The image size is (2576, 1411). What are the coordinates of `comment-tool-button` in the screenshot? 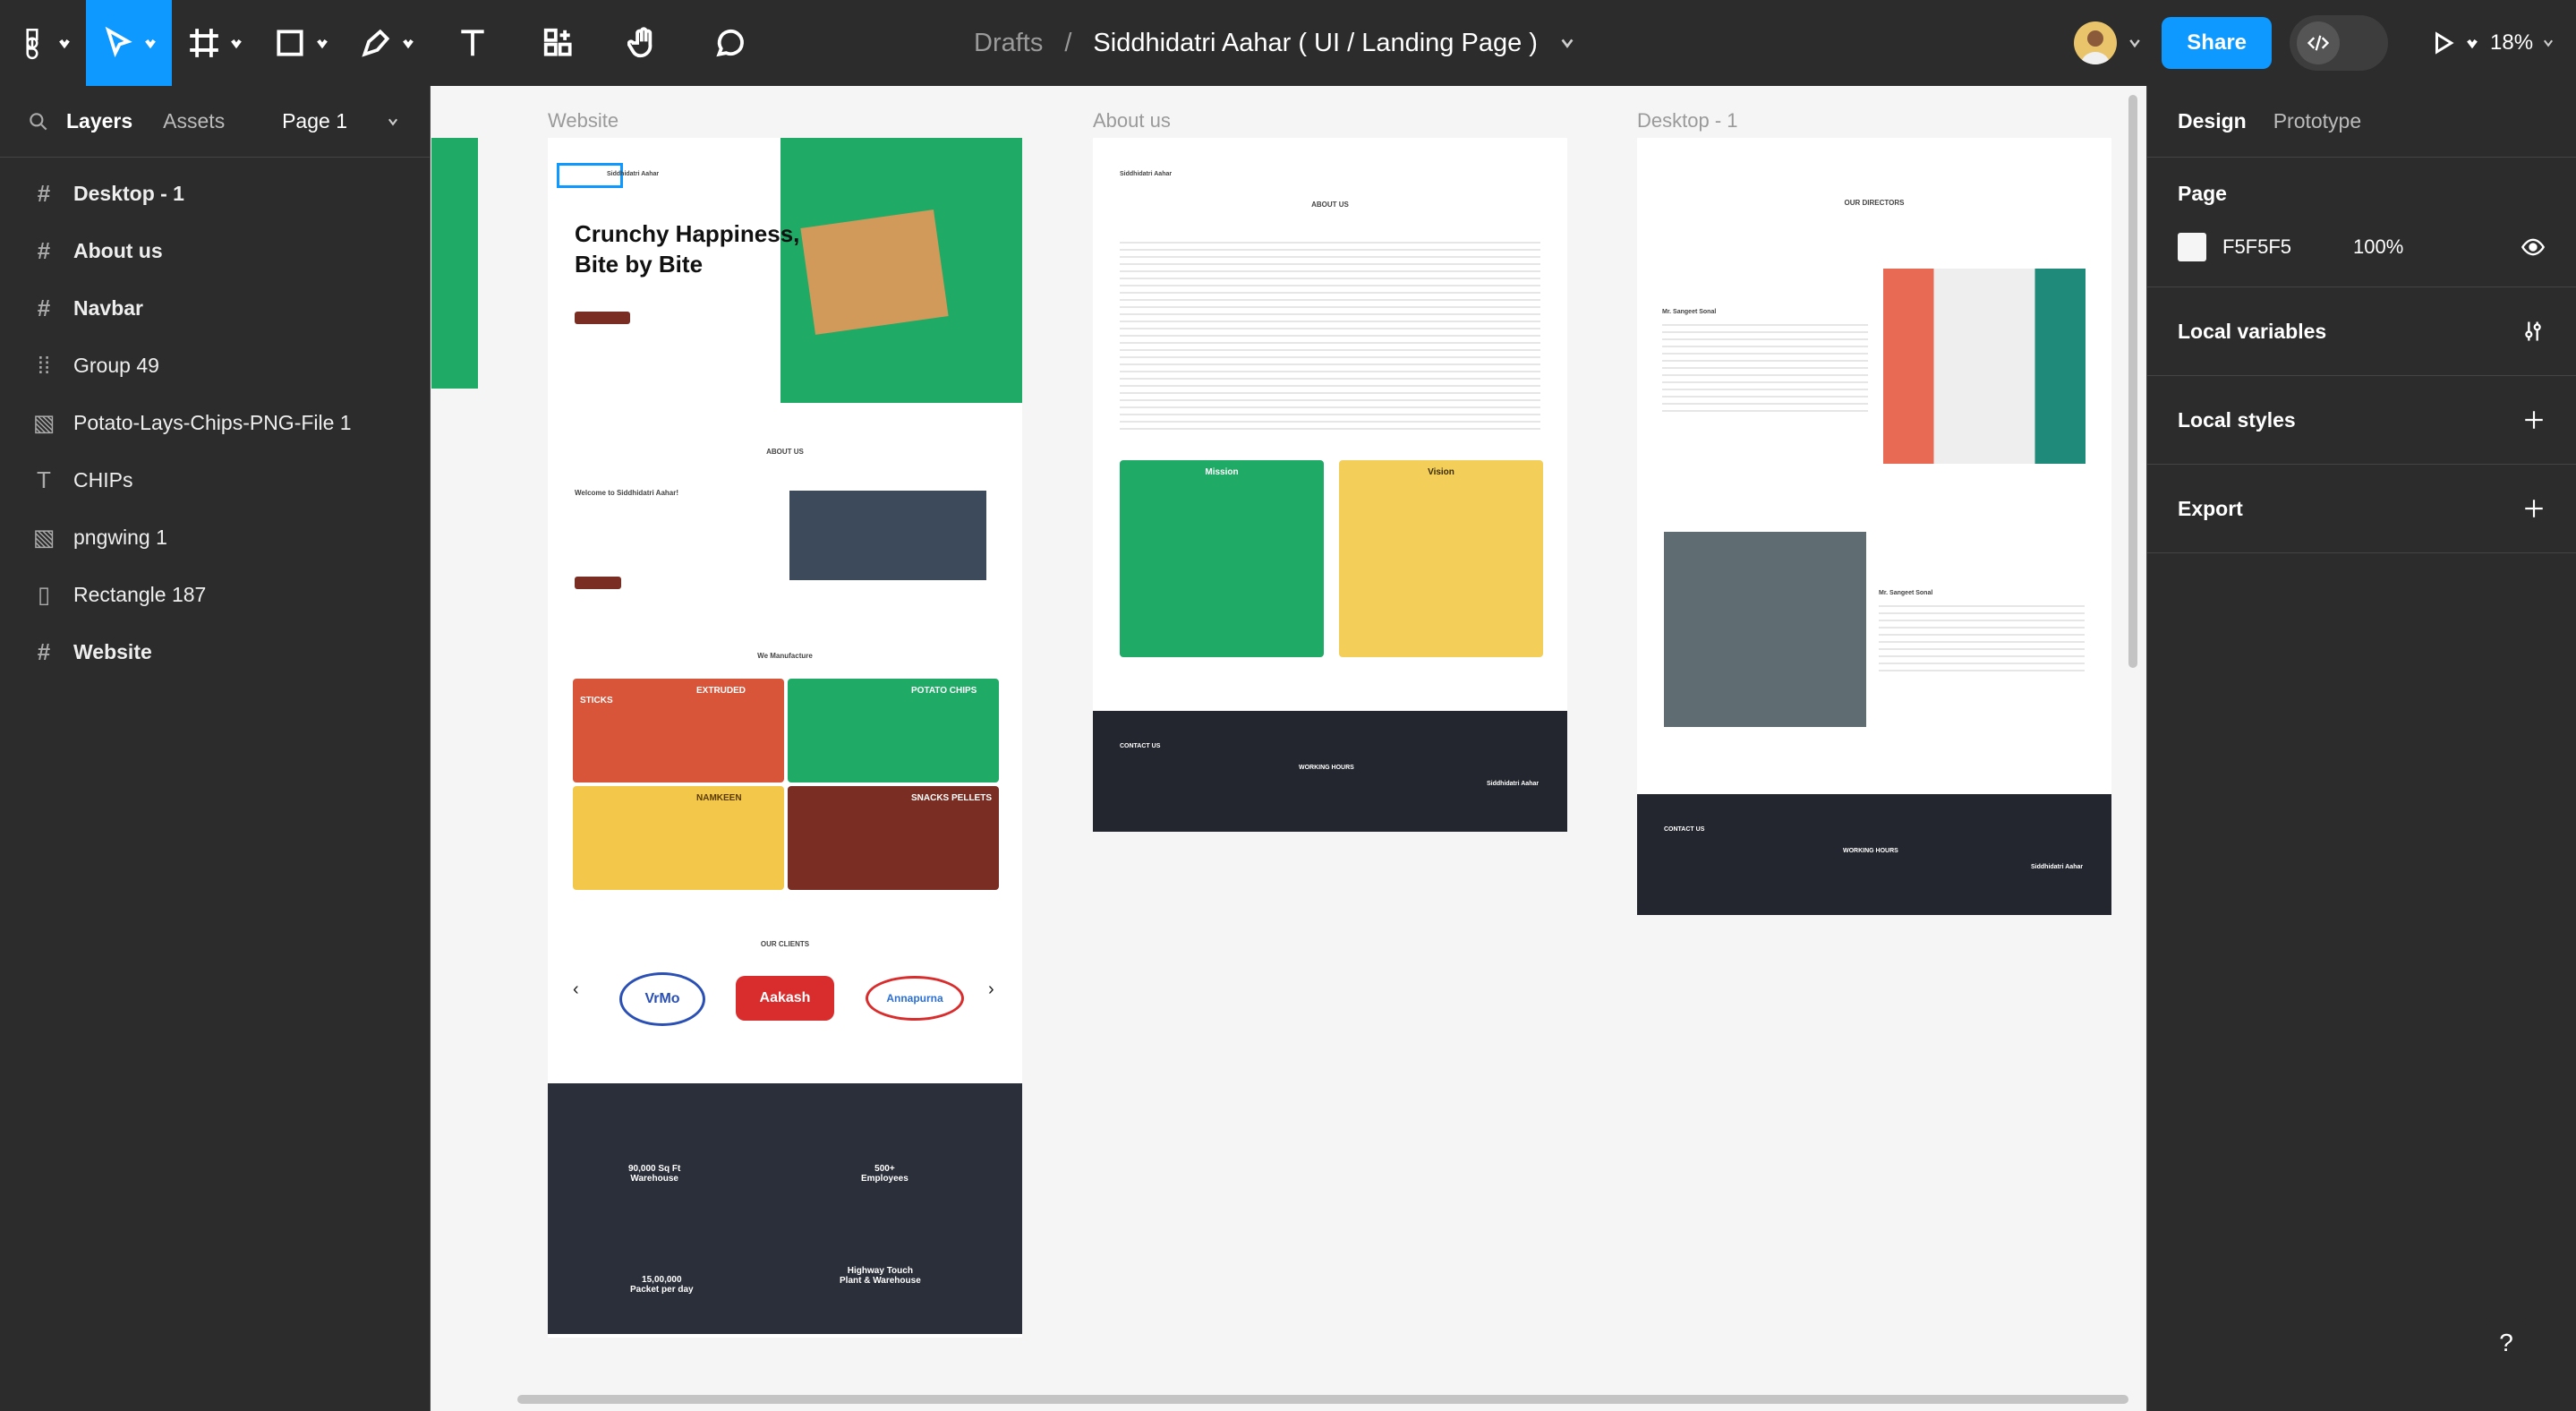 It's located at (730, 43).